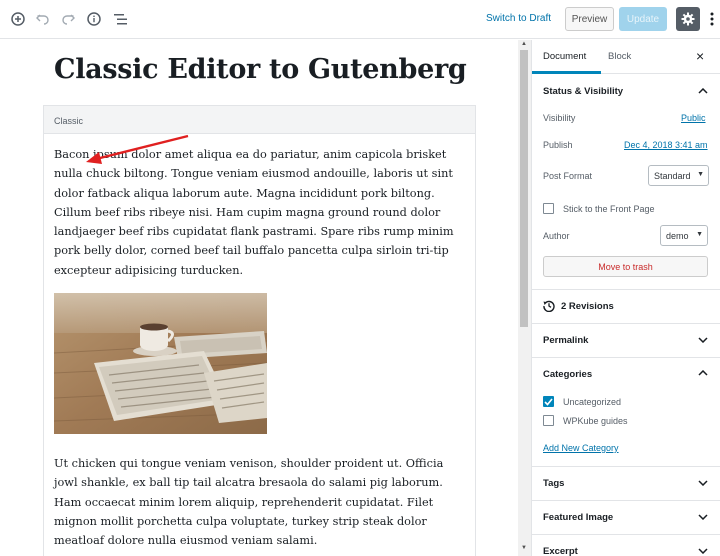 The image size is (720, 556). What do you see at coordinates (595, 421) in the screenshot?
I see `category-label: WPKube guides` at bounding box center [595, 421].